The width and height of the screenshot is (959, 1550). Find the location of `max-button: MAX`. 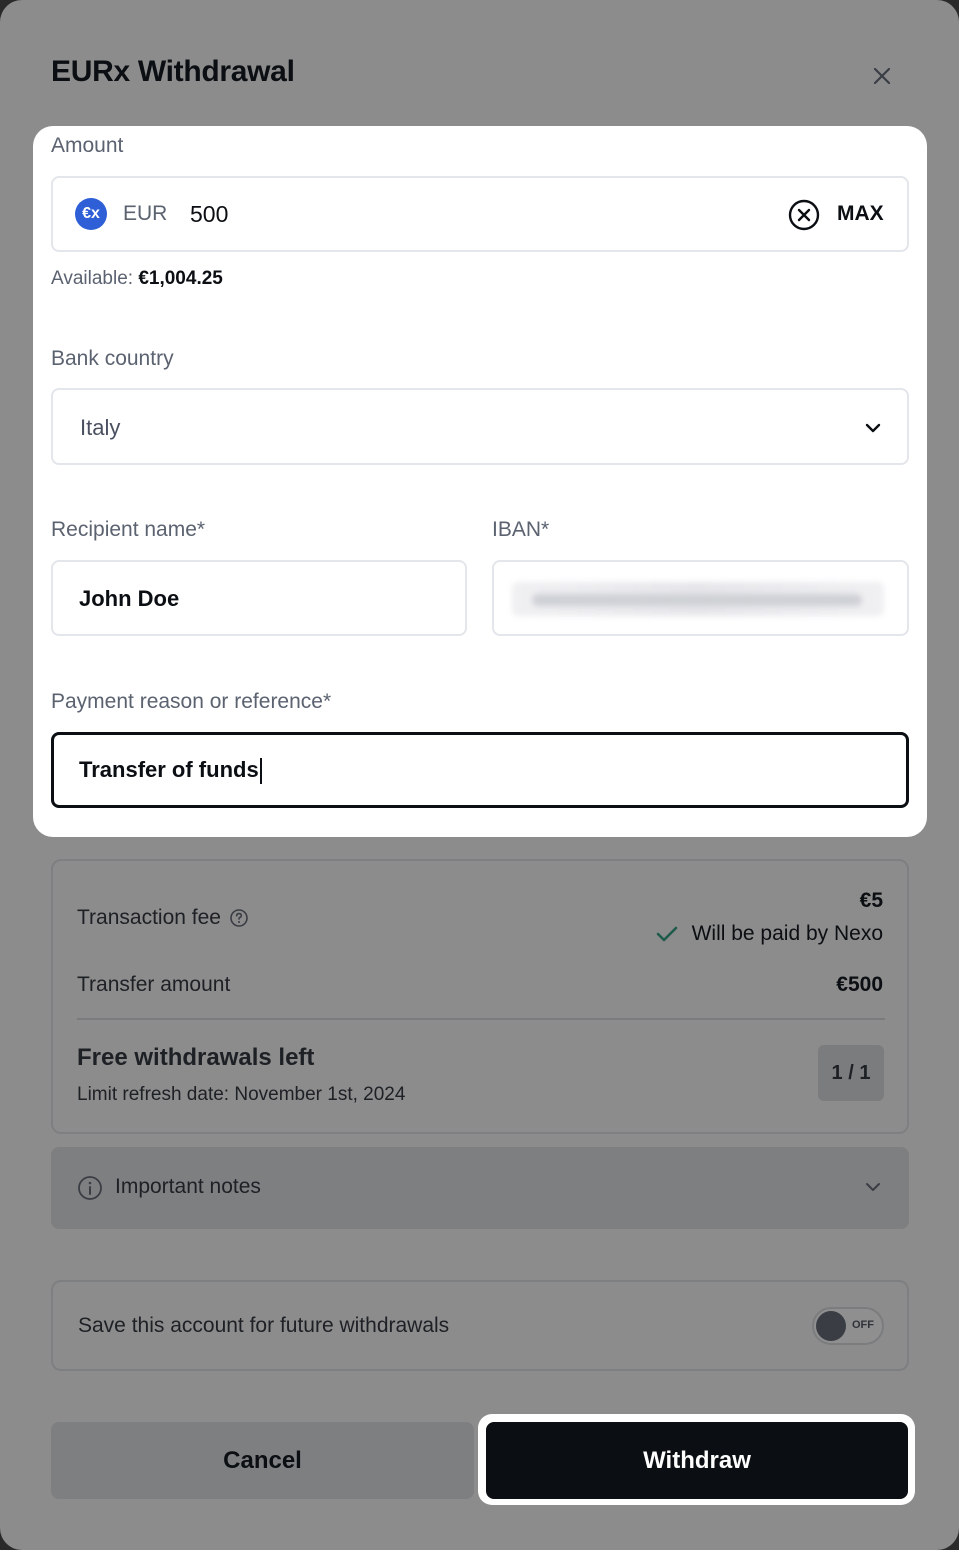

max-button: MAX is located at coordinates (860, 214).